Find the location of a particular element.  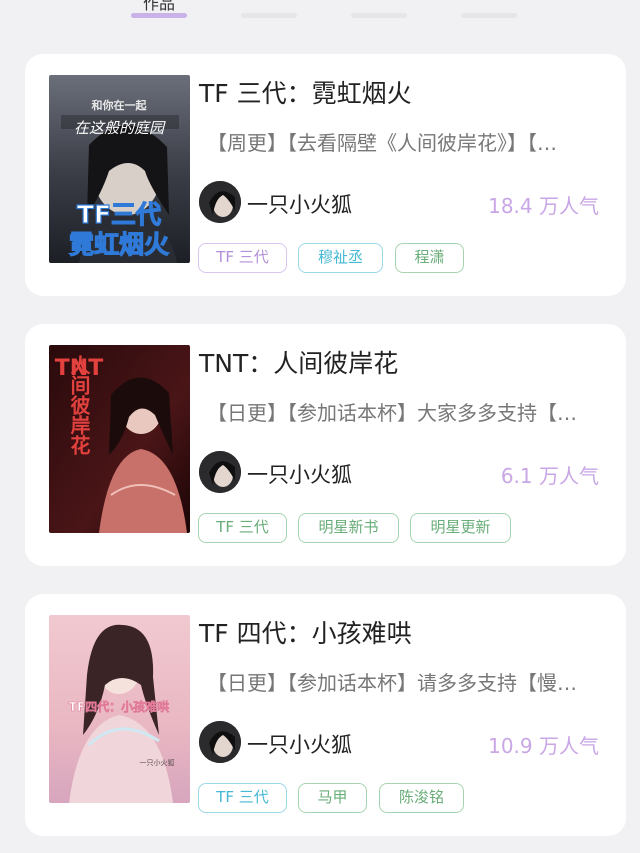

popularity-count: 18.4 万人气 is located at coordinates (543, 206).